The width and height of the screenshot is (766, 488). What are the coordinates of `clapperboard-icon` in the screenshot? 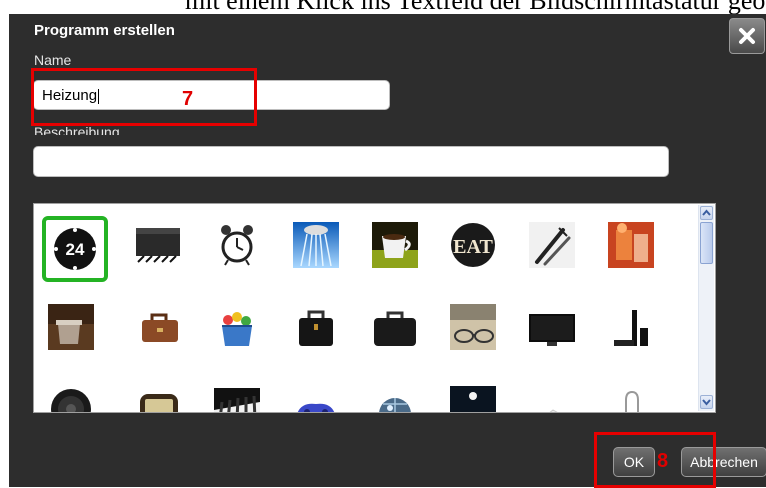 It's located at (158, 245).